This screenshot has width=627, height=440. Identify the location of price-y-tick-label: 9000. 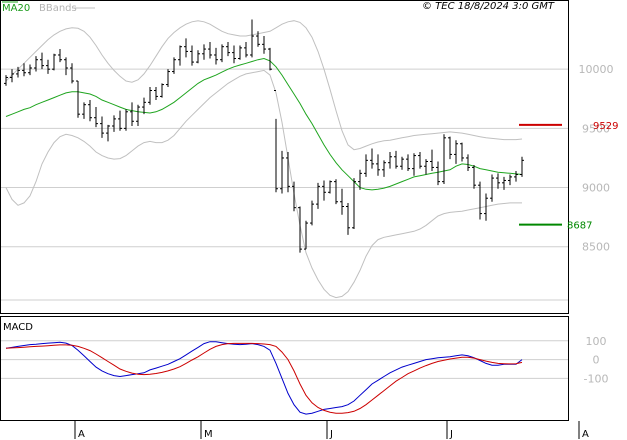
(596, 188).